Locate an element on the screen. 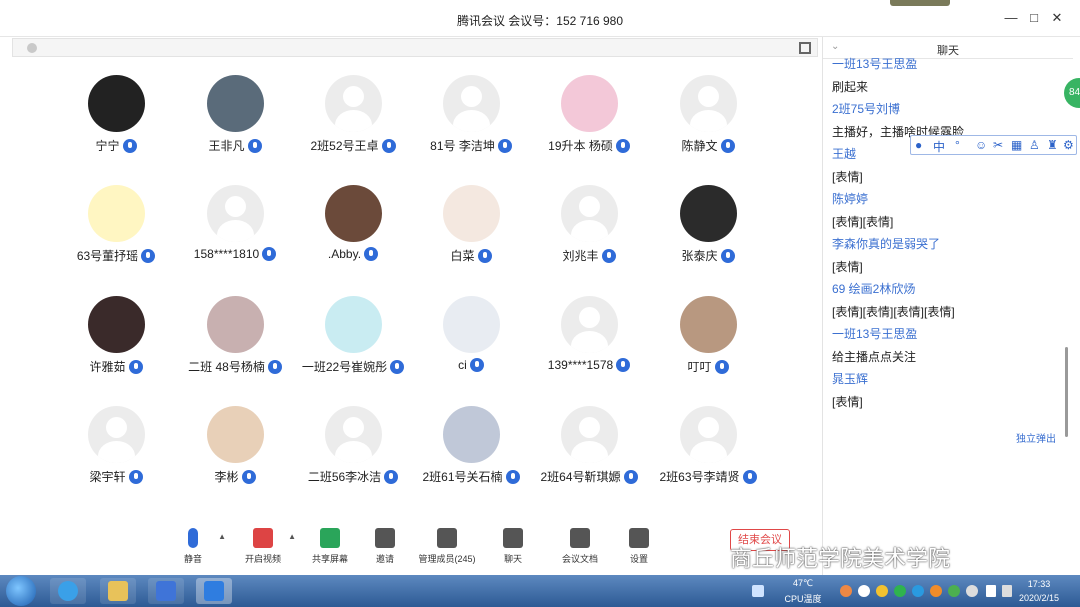 This screenshot has width=1080, height=607. participant-name: 宁宁 is located at coordinates (107, 146).